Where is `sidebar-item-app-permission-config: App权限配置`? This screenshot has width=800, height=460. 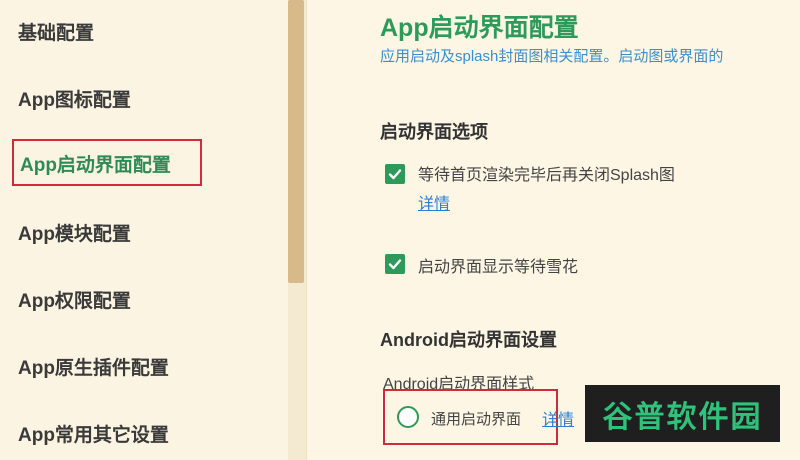
sidebar-item-app-permission-config: App权限配置 is located at coordinates (74, 299).